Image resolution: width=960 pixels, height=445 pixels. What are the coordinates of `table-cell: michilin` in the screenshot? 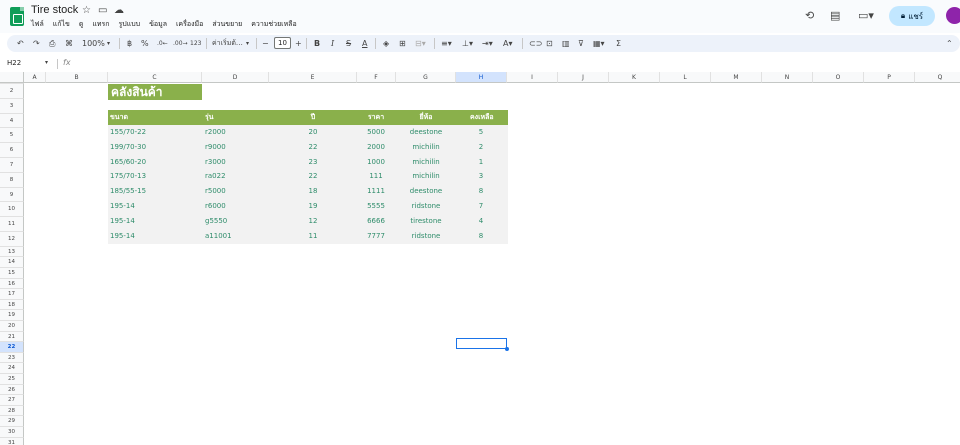 It's located at (426, 147).